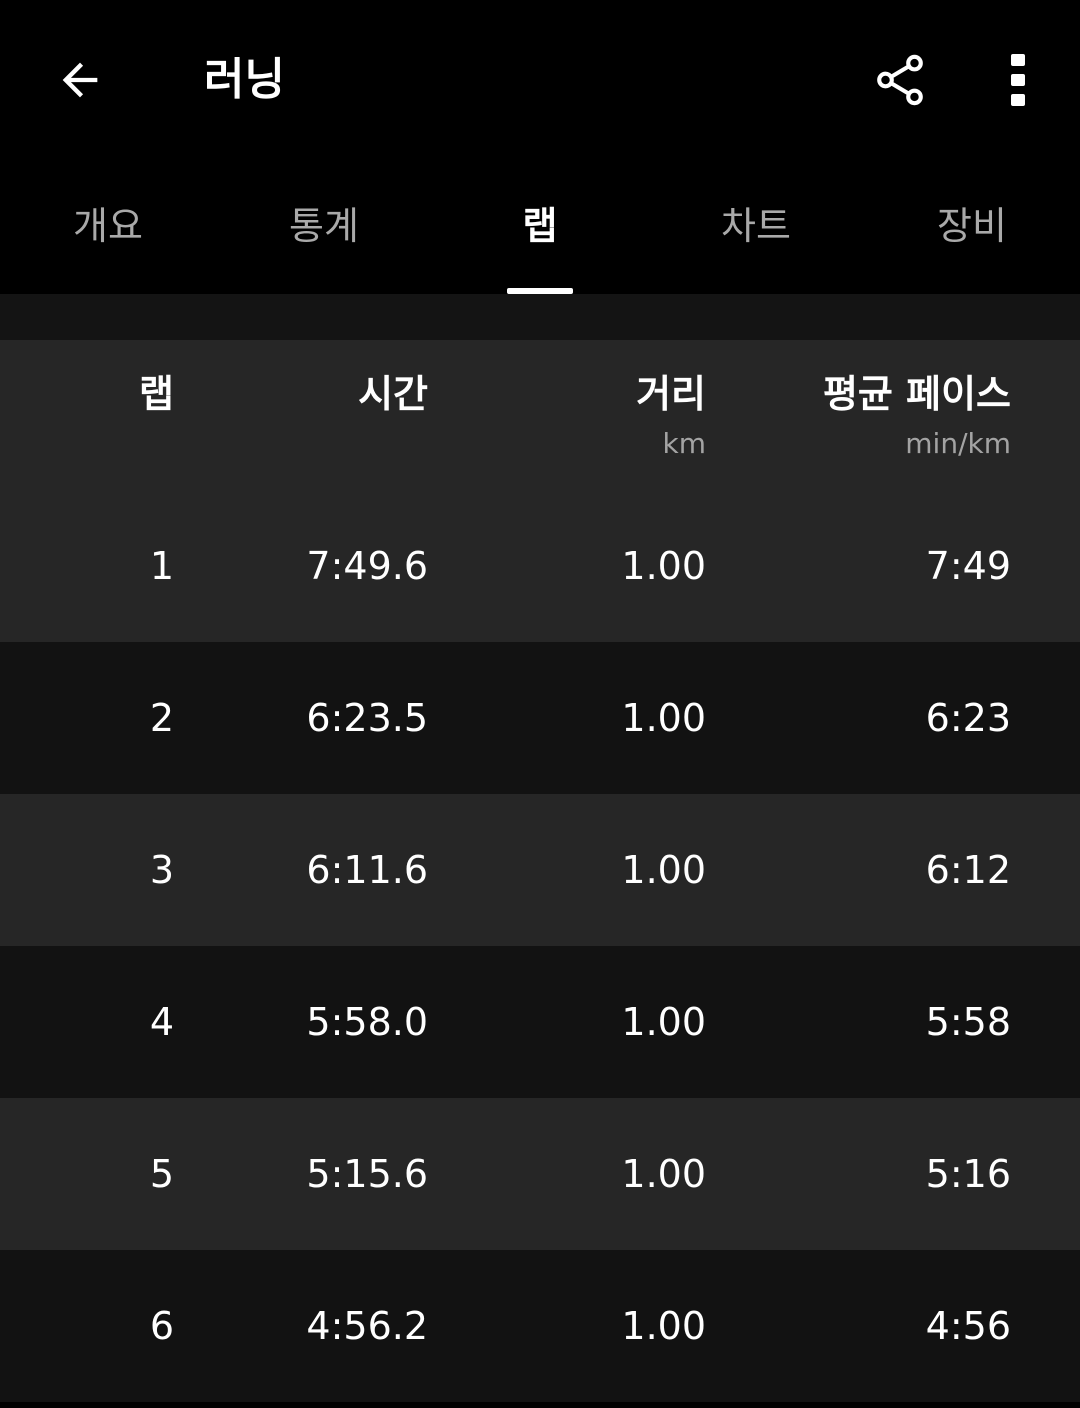 This screenshot has height=1408, width=1080. I want to click on tab-laps: 랩, so click(540, 227).